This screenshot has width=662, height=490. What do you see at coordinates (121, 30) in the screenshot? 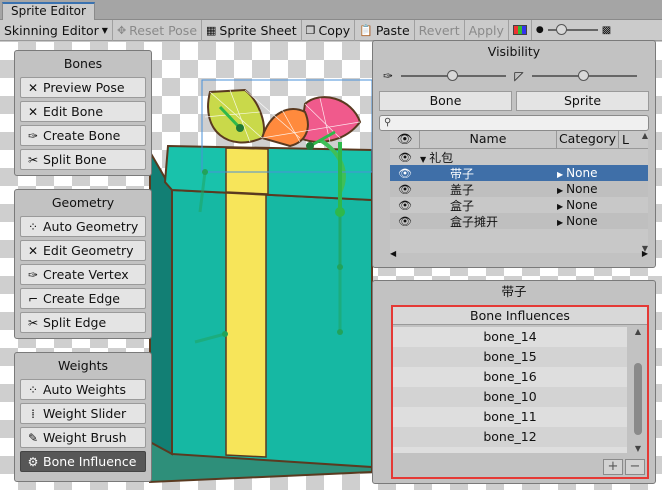
I see `reset-pose-icon: ✥` at bounding box center [121, 30].